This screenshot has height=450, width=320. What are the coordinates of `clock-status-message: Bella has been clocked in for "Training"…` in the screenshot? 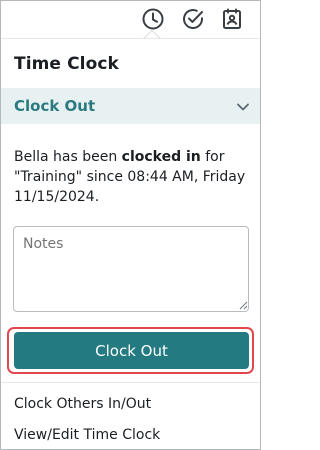 It's located at (134, 177).